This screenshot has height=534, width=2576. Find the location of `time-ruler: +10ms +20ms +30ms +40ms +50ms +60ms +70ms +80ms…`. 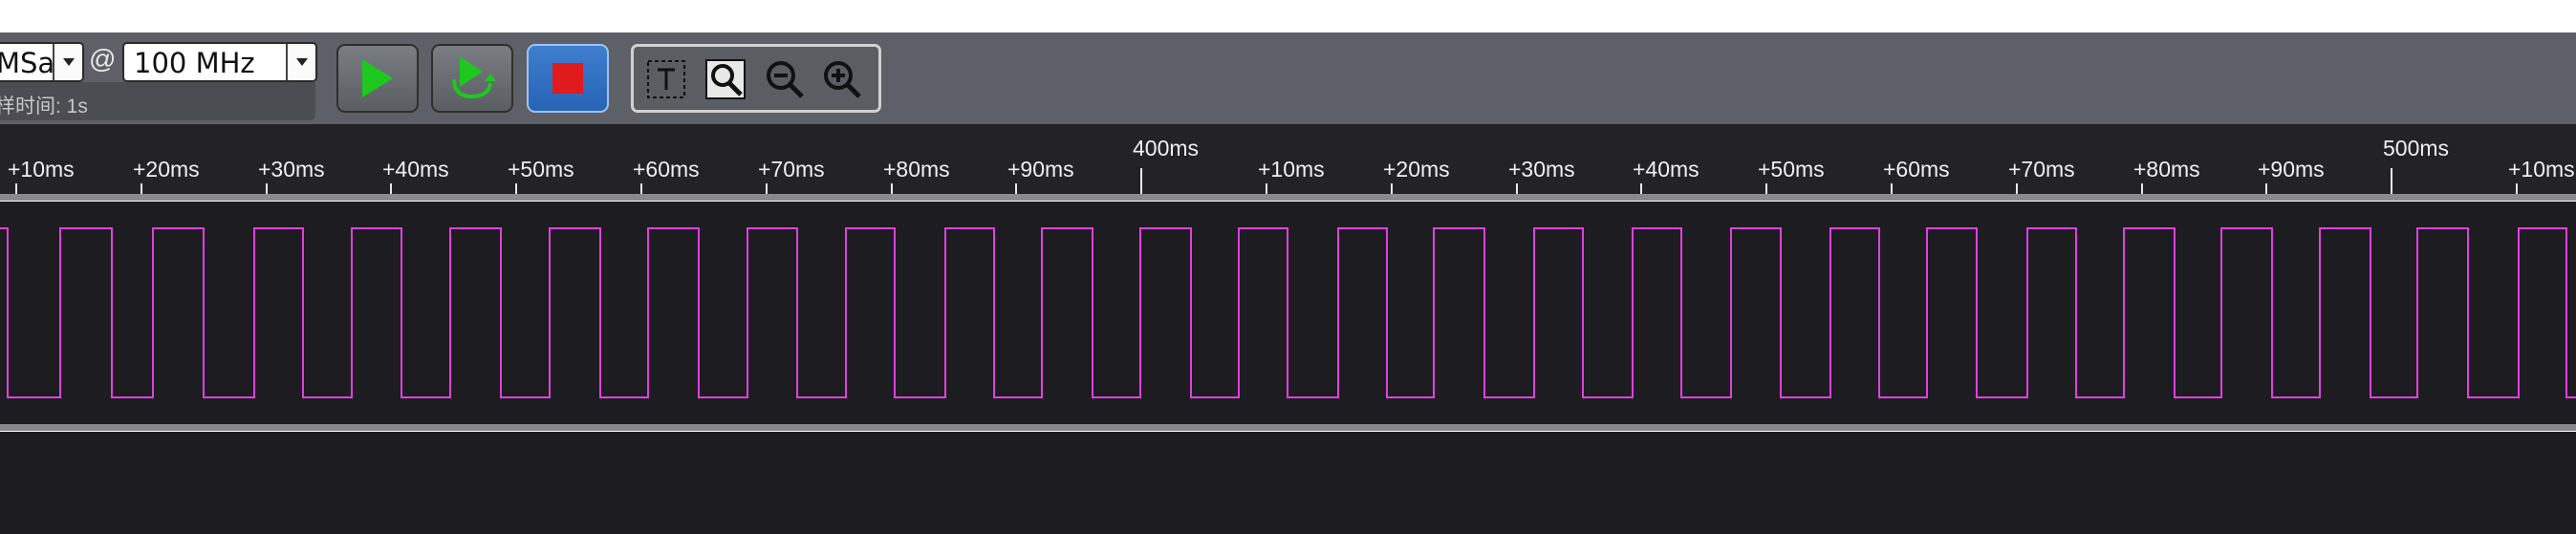

time-ruler: +10ms +20ms +30ms +40ms +50ms +60ms +70ms +80ms… is located at coordinates (1288, 159).